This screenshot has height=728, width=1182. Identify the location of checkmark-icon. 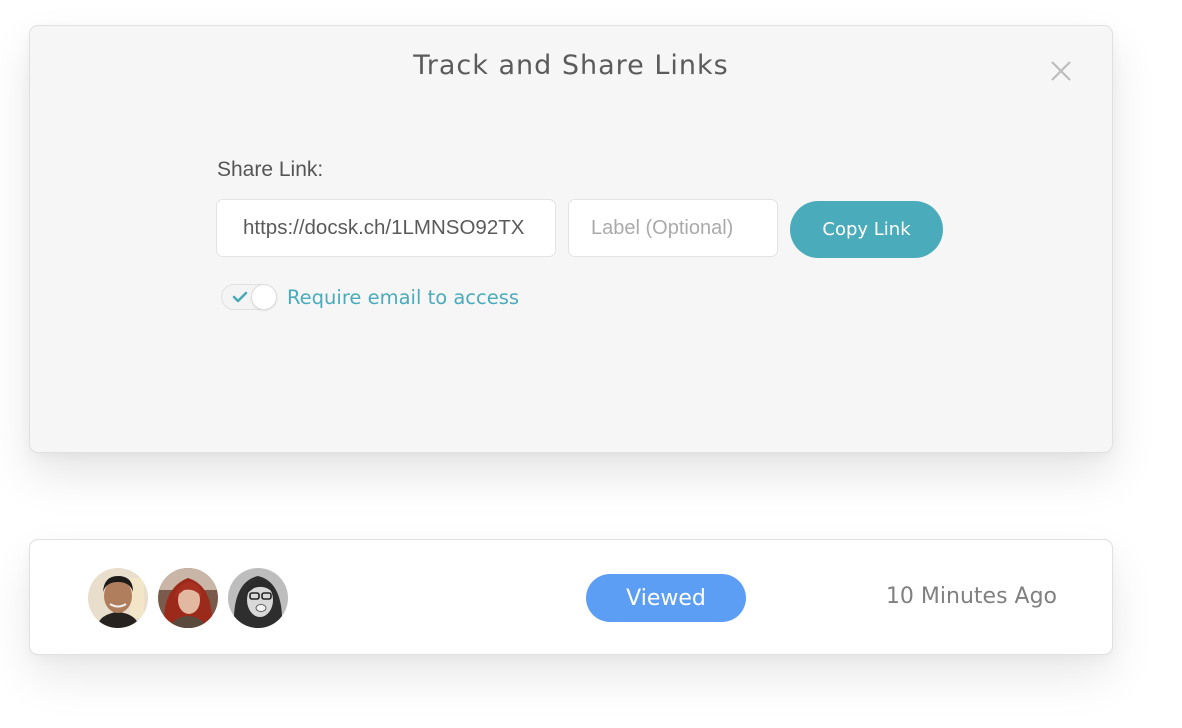
(240, 297).